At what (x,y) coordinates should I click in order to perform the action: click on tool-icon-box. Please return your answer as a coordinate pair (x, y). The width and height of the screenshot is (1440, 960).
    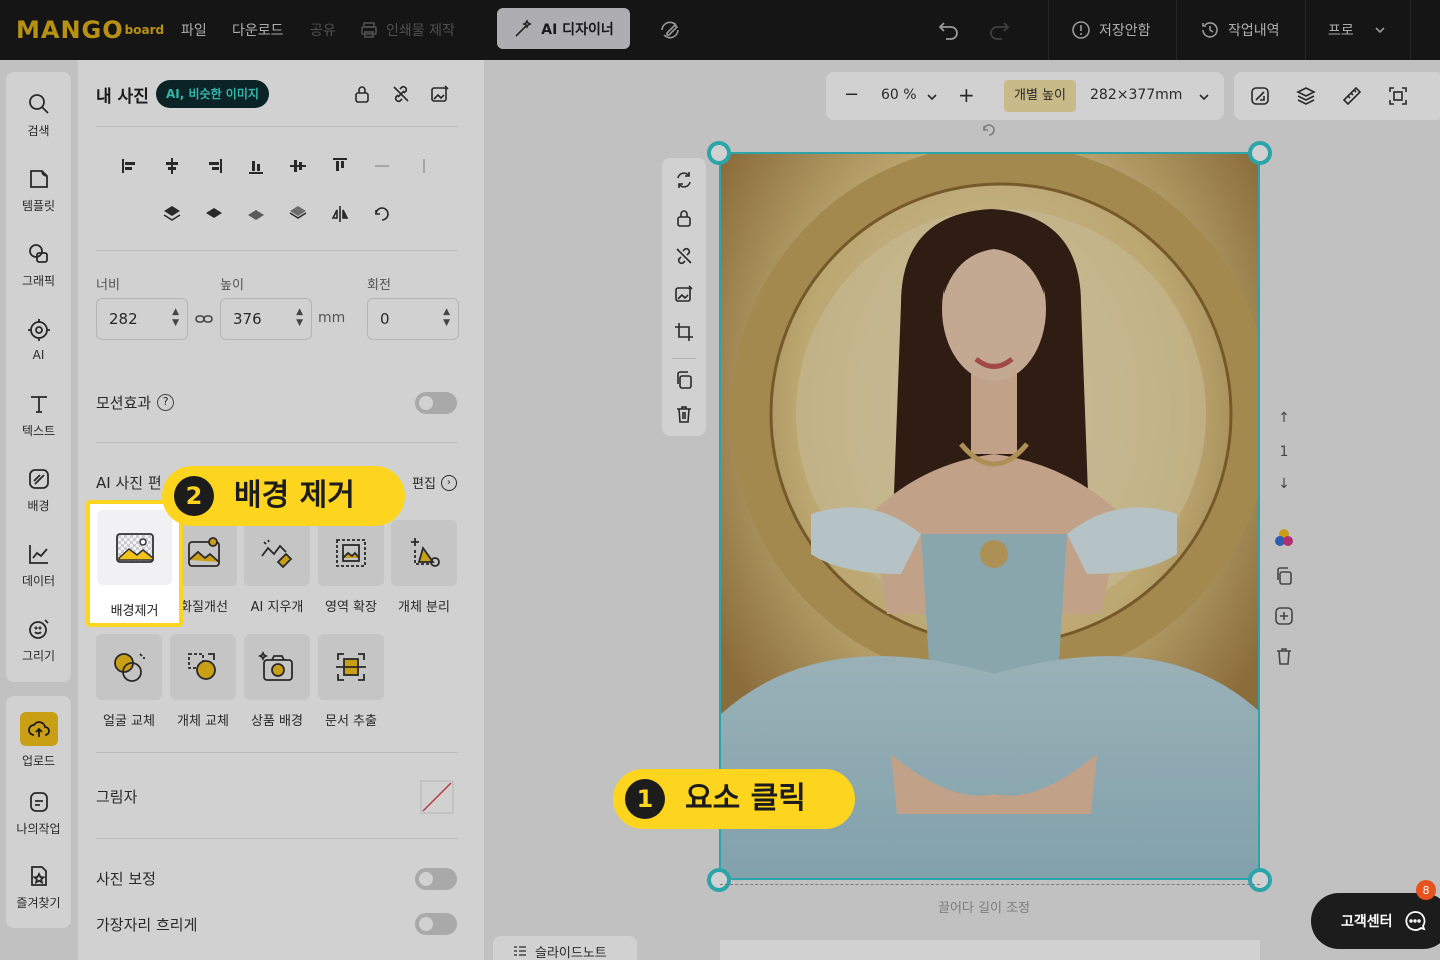
    Looking at the image, I should click on (134, 547).